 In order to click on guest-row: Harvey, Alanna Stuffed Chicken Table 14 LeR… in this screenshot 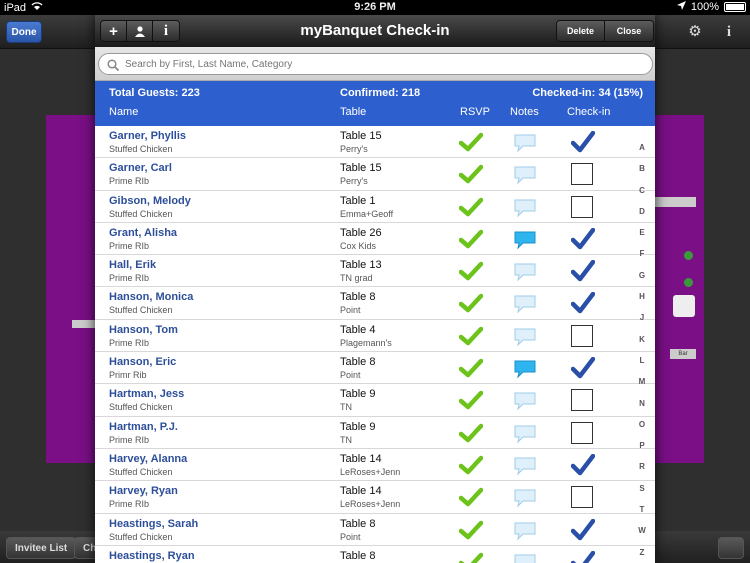, I will do `click(375, 465)`.